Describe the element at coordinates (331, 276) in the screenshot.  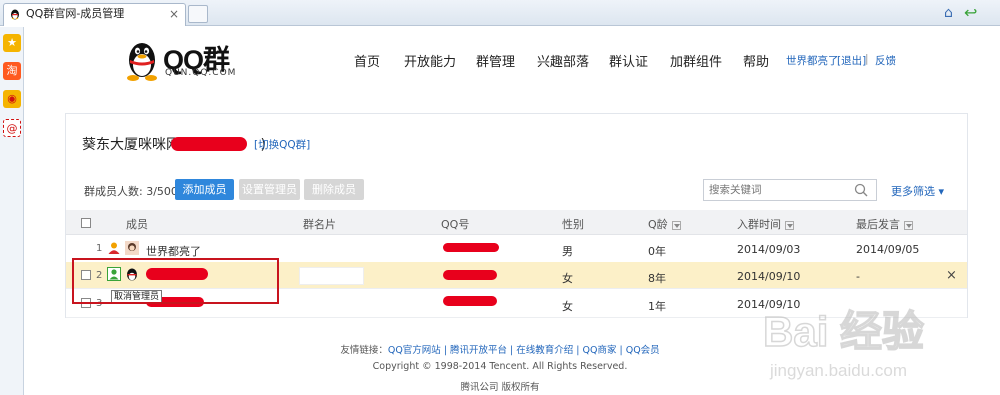
I see `group-card-field` at that location.